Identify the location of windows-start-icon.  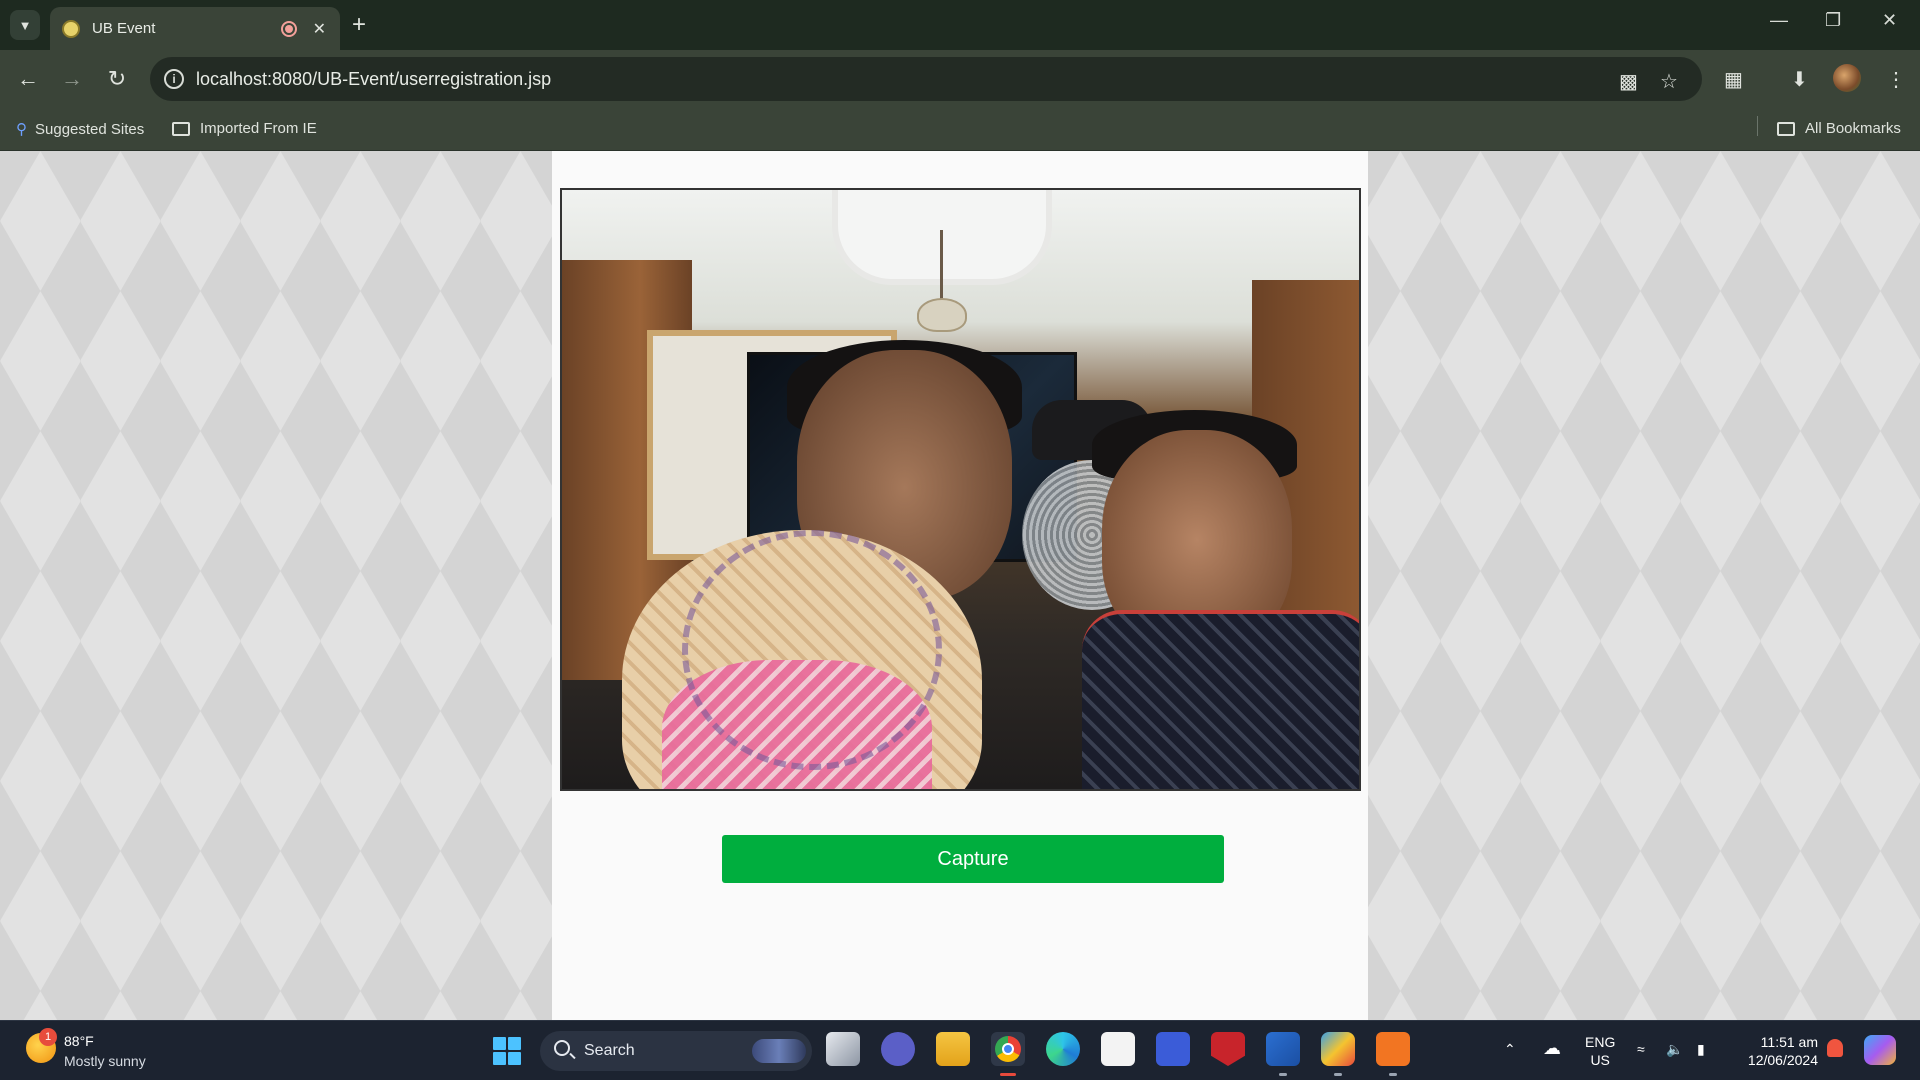
(507, 1051).